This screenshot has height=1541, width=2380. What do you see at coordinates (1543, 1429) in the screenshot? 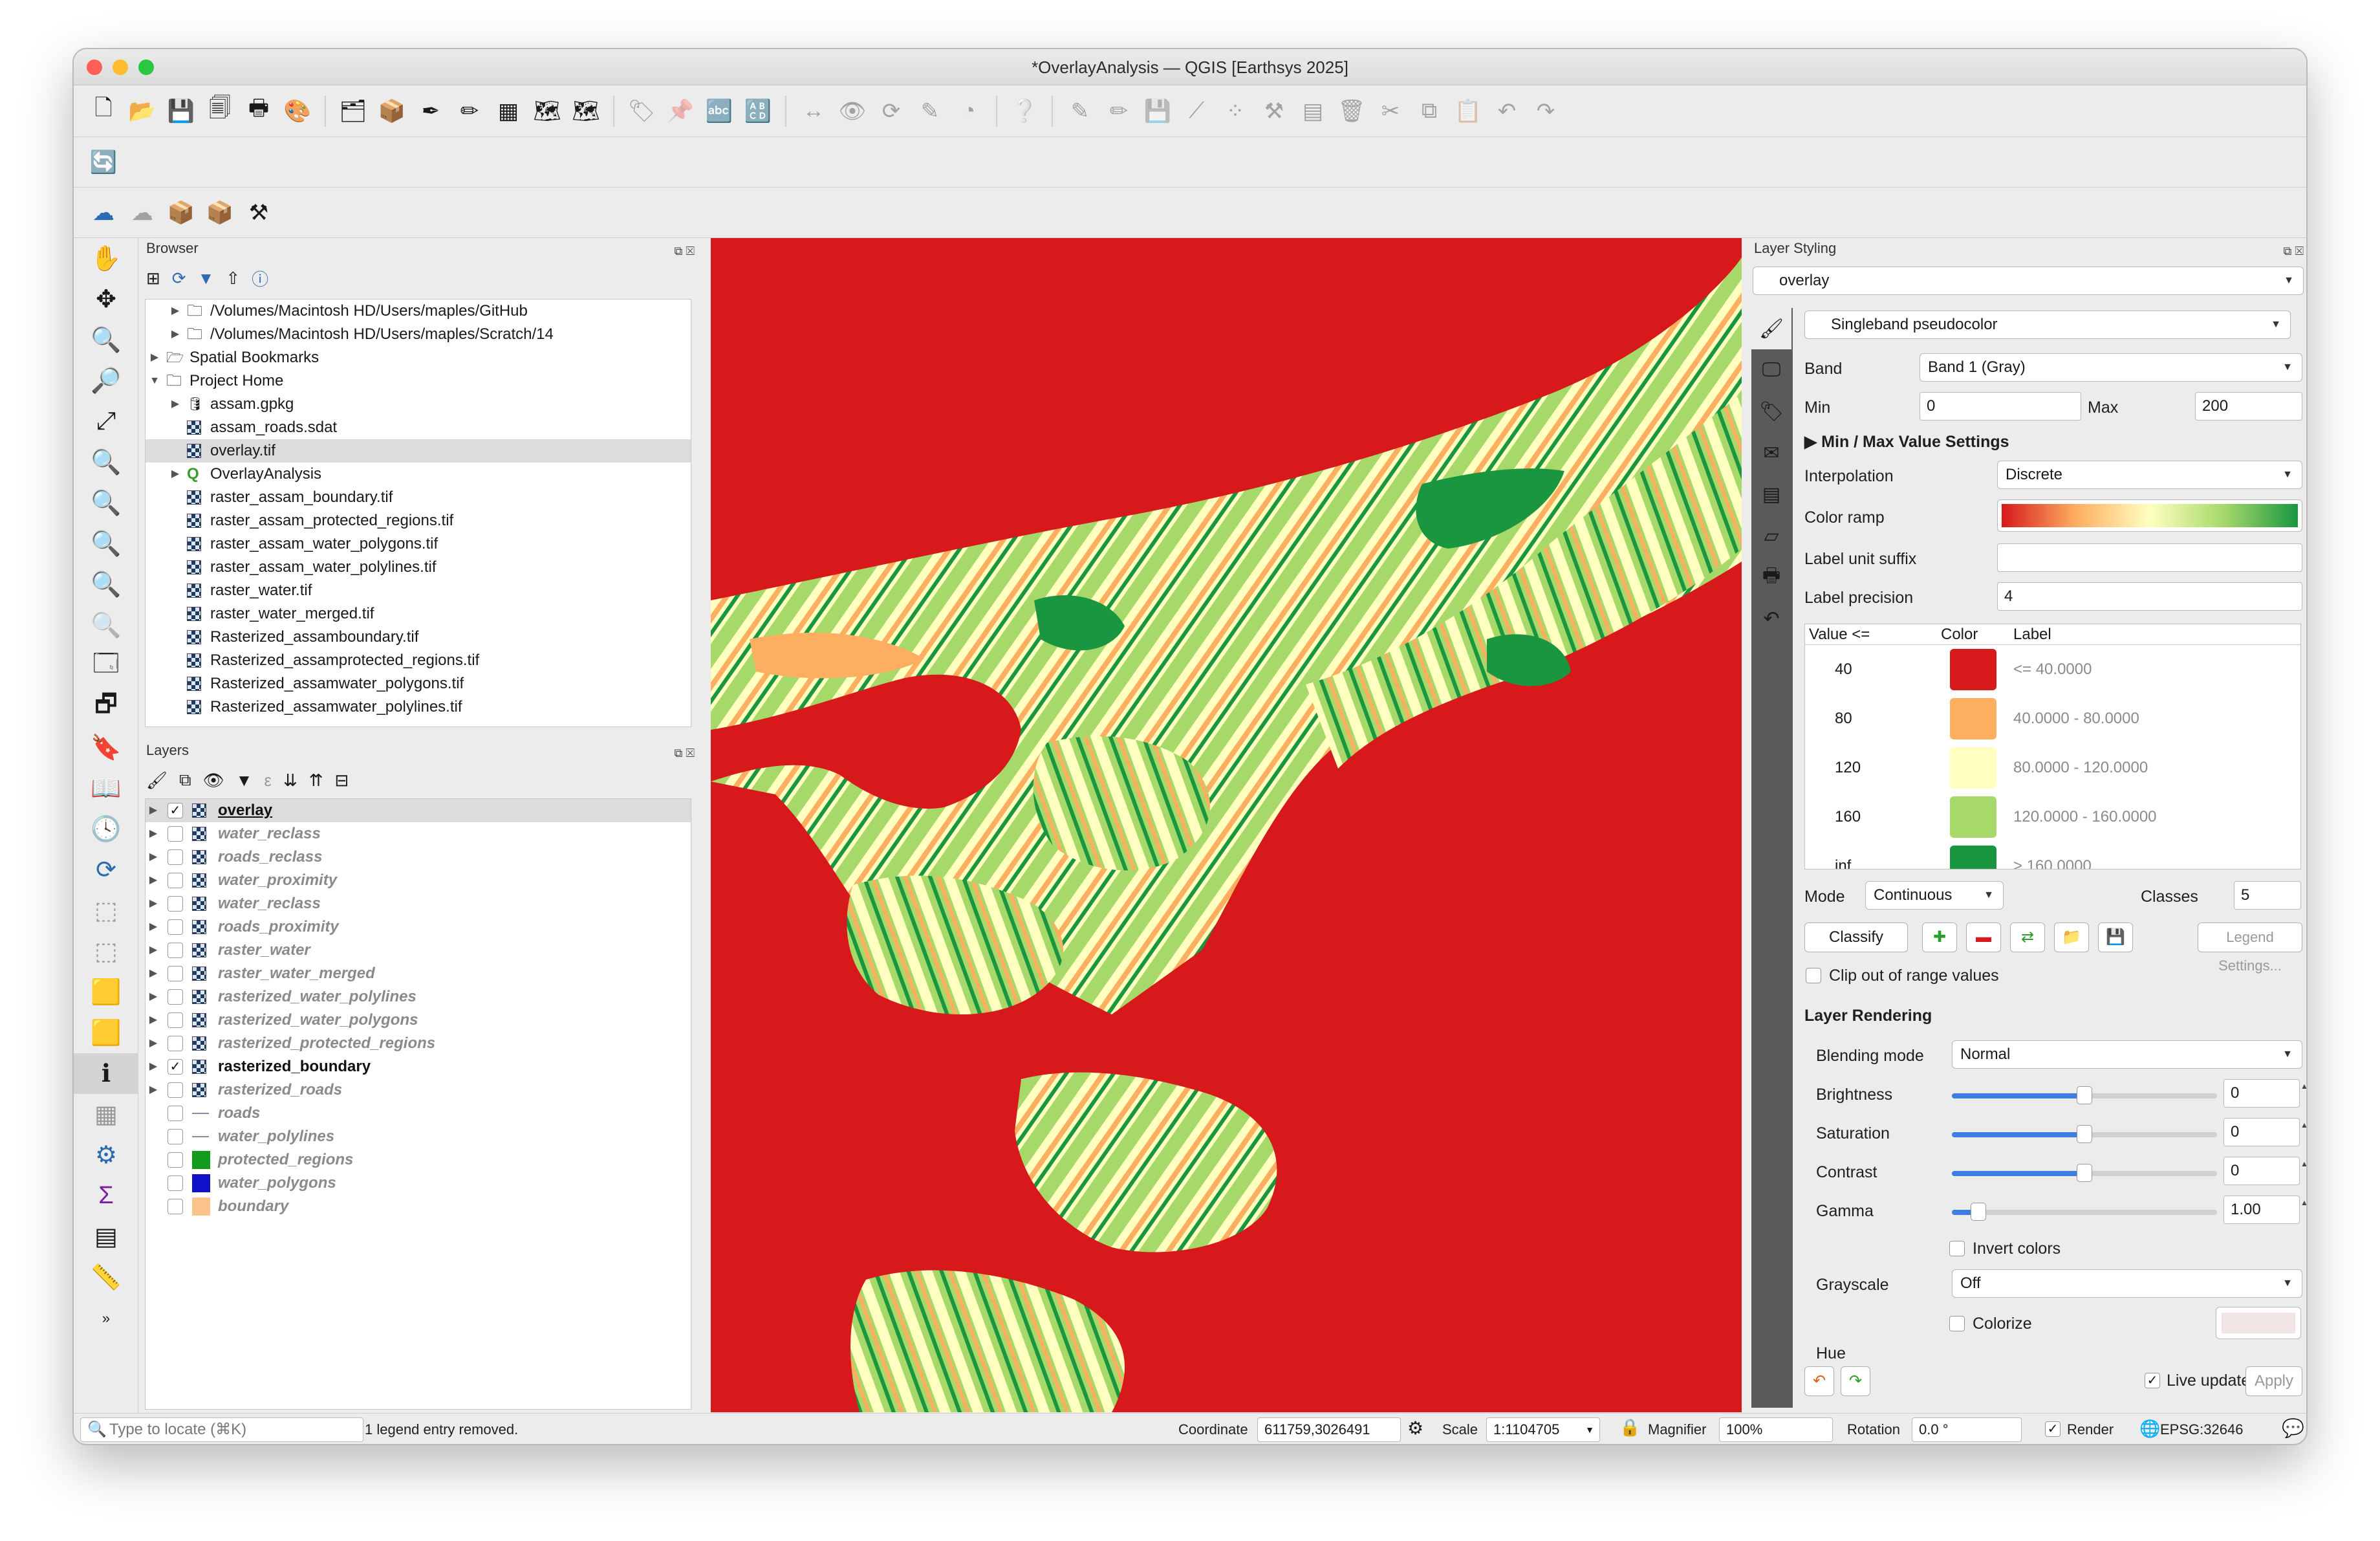
I see `scale-input: 1:1104705 ▼` at bounding box center [1543, 1429].